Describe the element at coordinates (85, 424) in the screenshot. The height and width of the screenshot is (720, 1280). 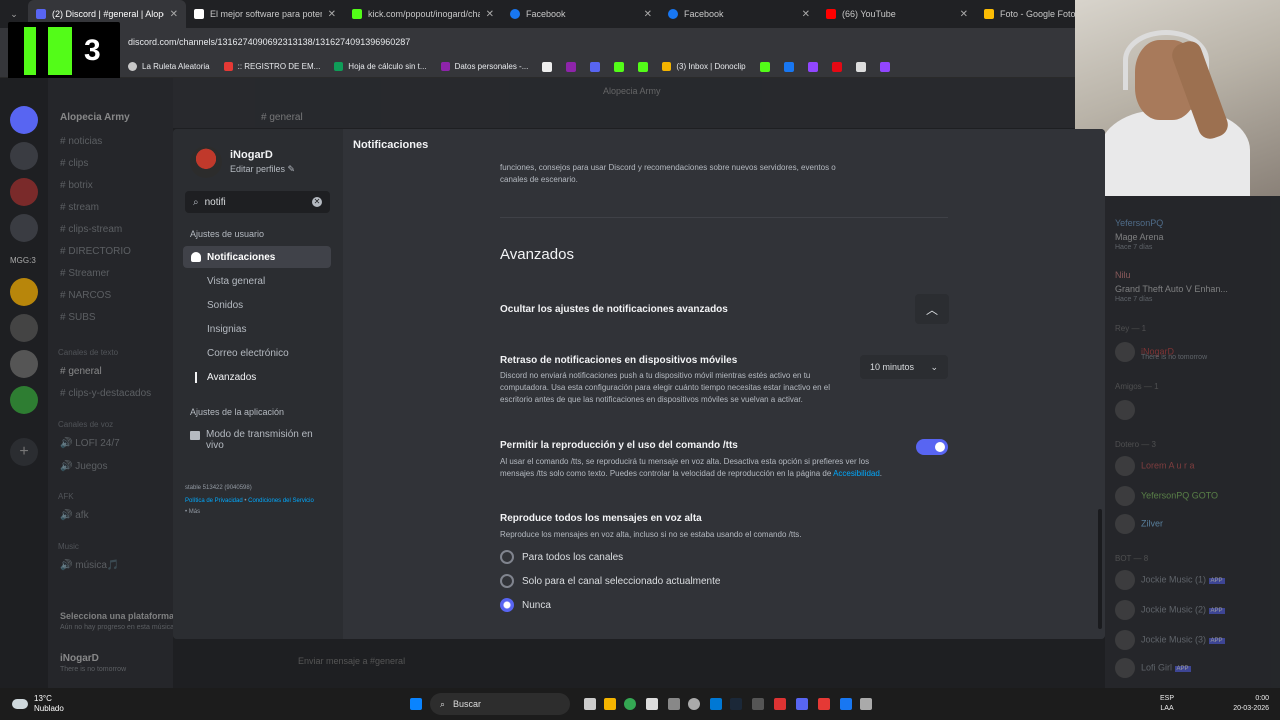
I see `category-label: Canales de voz` at that location.